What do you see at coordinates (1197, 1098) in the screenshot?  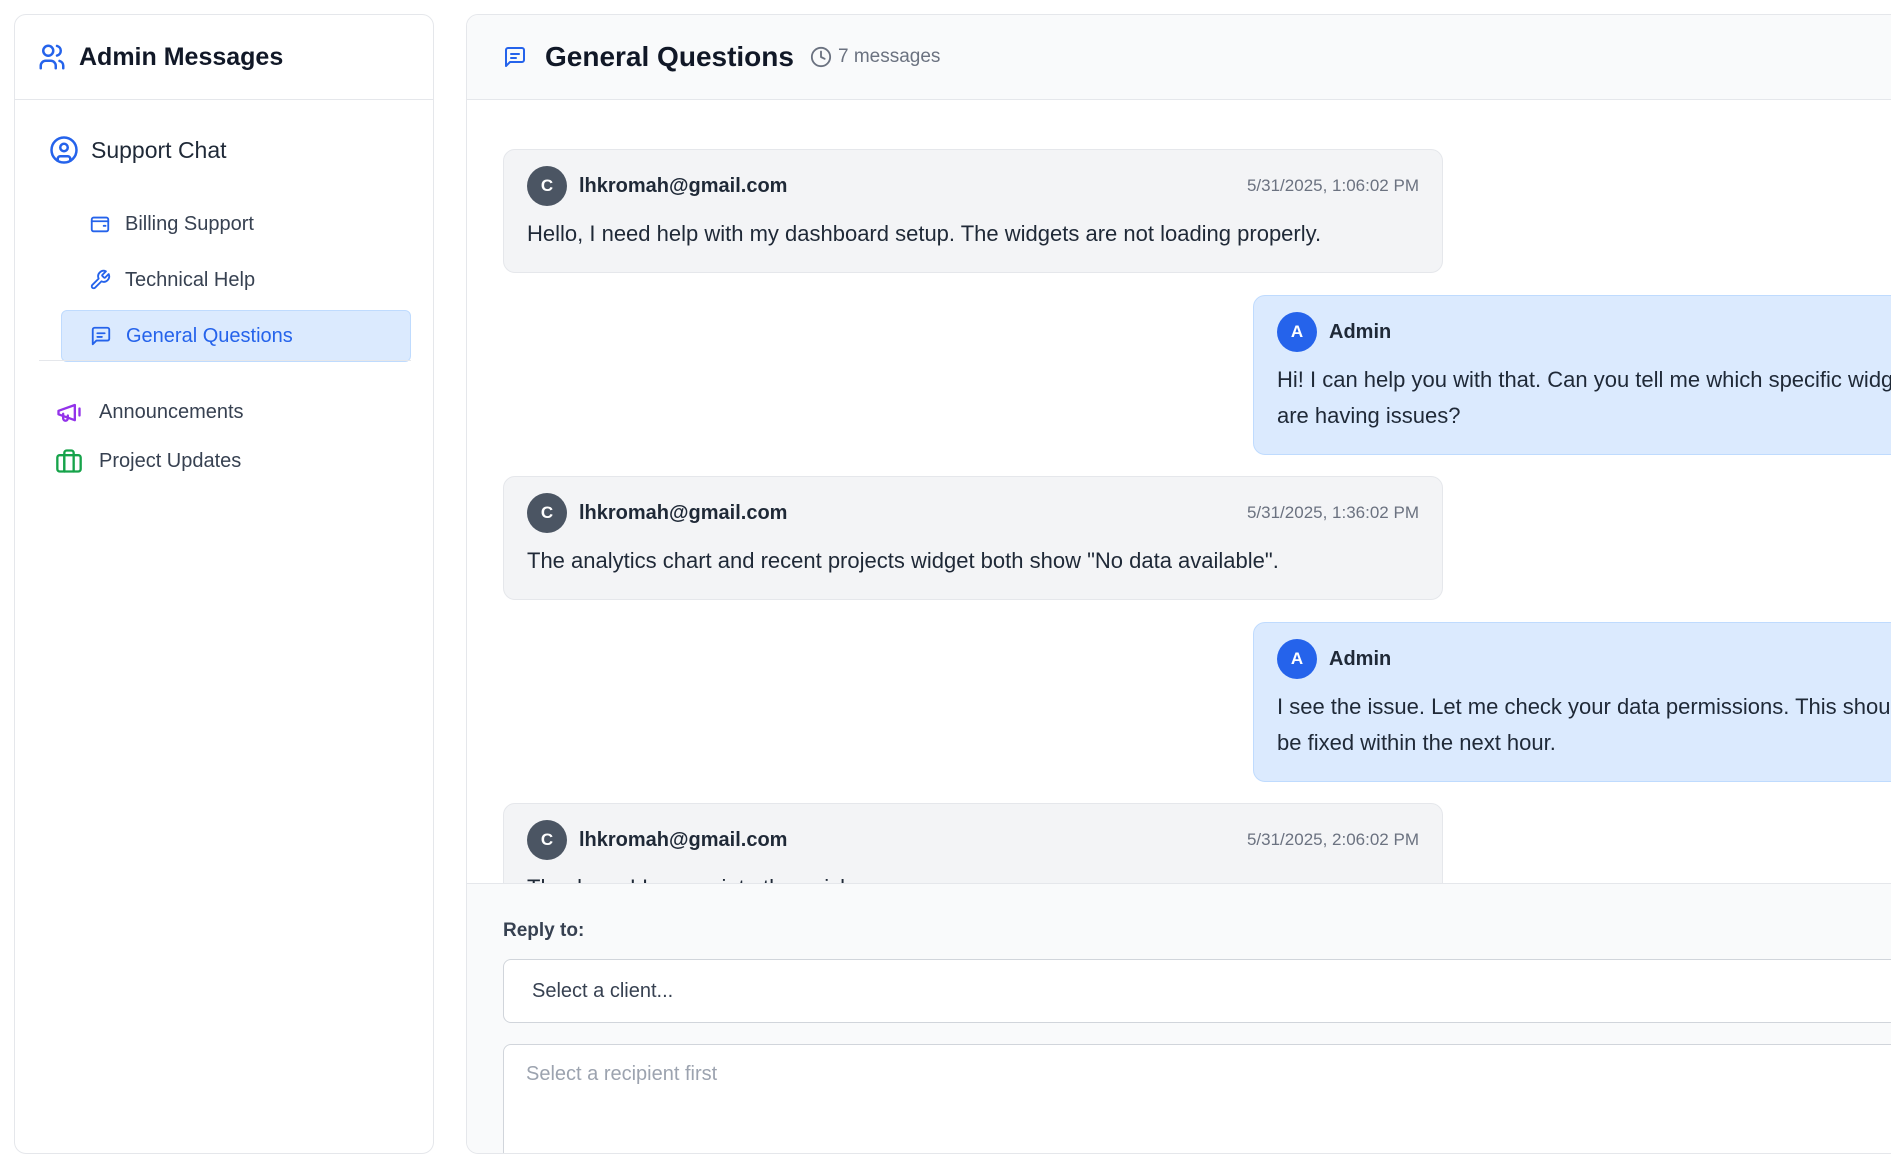 I see `message-input` at bounding box center [1197, 1098].